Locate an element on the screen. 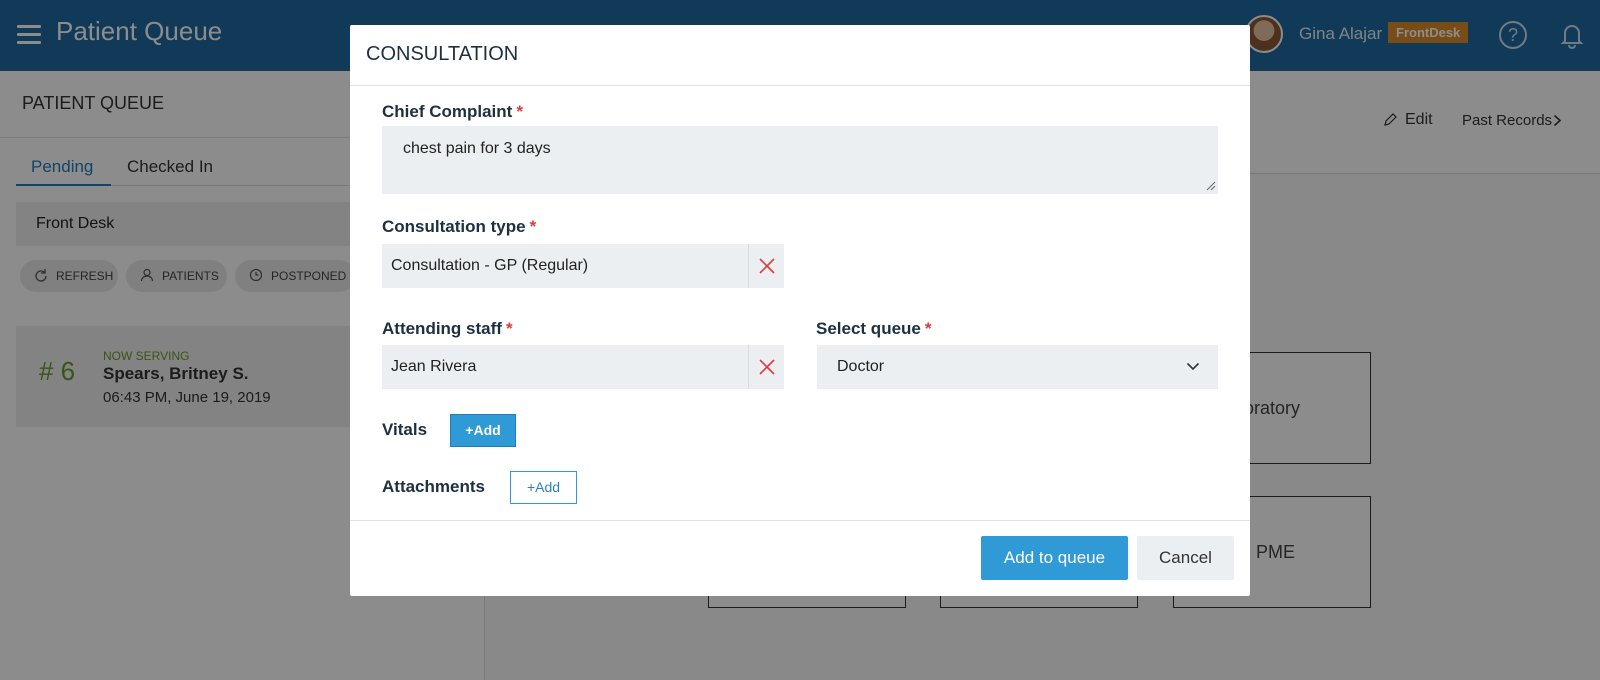  plus-icon: + is located at coordinates (531, 487).